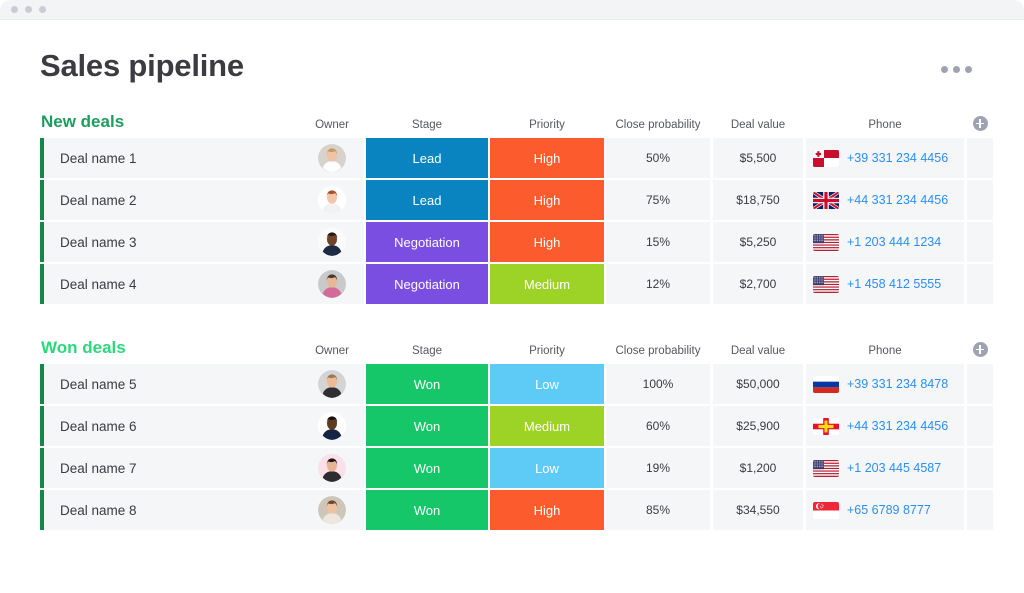  I want to click on deal-value-cell: $34,550, so click(758, 510).